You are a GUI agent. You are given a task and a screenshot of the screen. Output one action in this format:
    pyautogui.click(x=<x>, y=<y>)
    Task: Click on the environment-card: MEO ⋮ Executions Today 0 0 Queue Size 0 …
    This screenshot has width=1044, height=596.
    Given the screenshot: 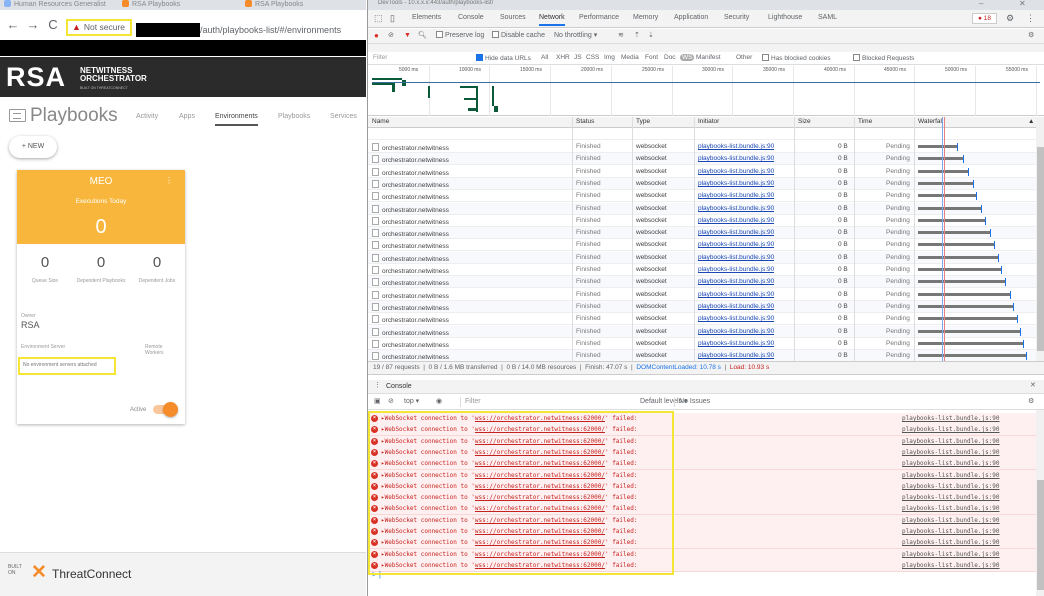 What is the action you would take?
    pyautogui.click(x=101, y=297)
    